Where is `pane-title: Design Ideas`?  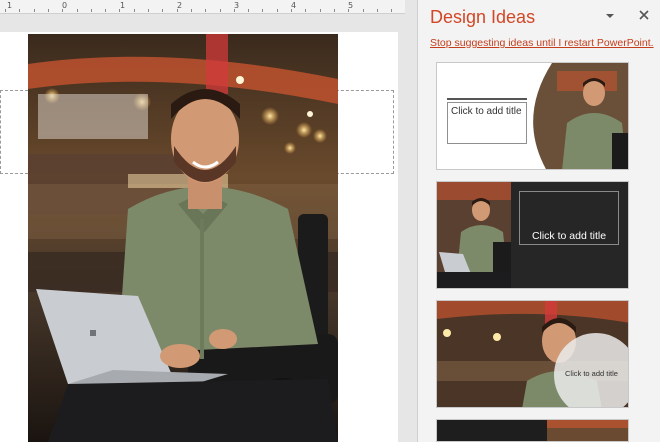 pane-title: Design Ideas is located at coordinates (483, 17).